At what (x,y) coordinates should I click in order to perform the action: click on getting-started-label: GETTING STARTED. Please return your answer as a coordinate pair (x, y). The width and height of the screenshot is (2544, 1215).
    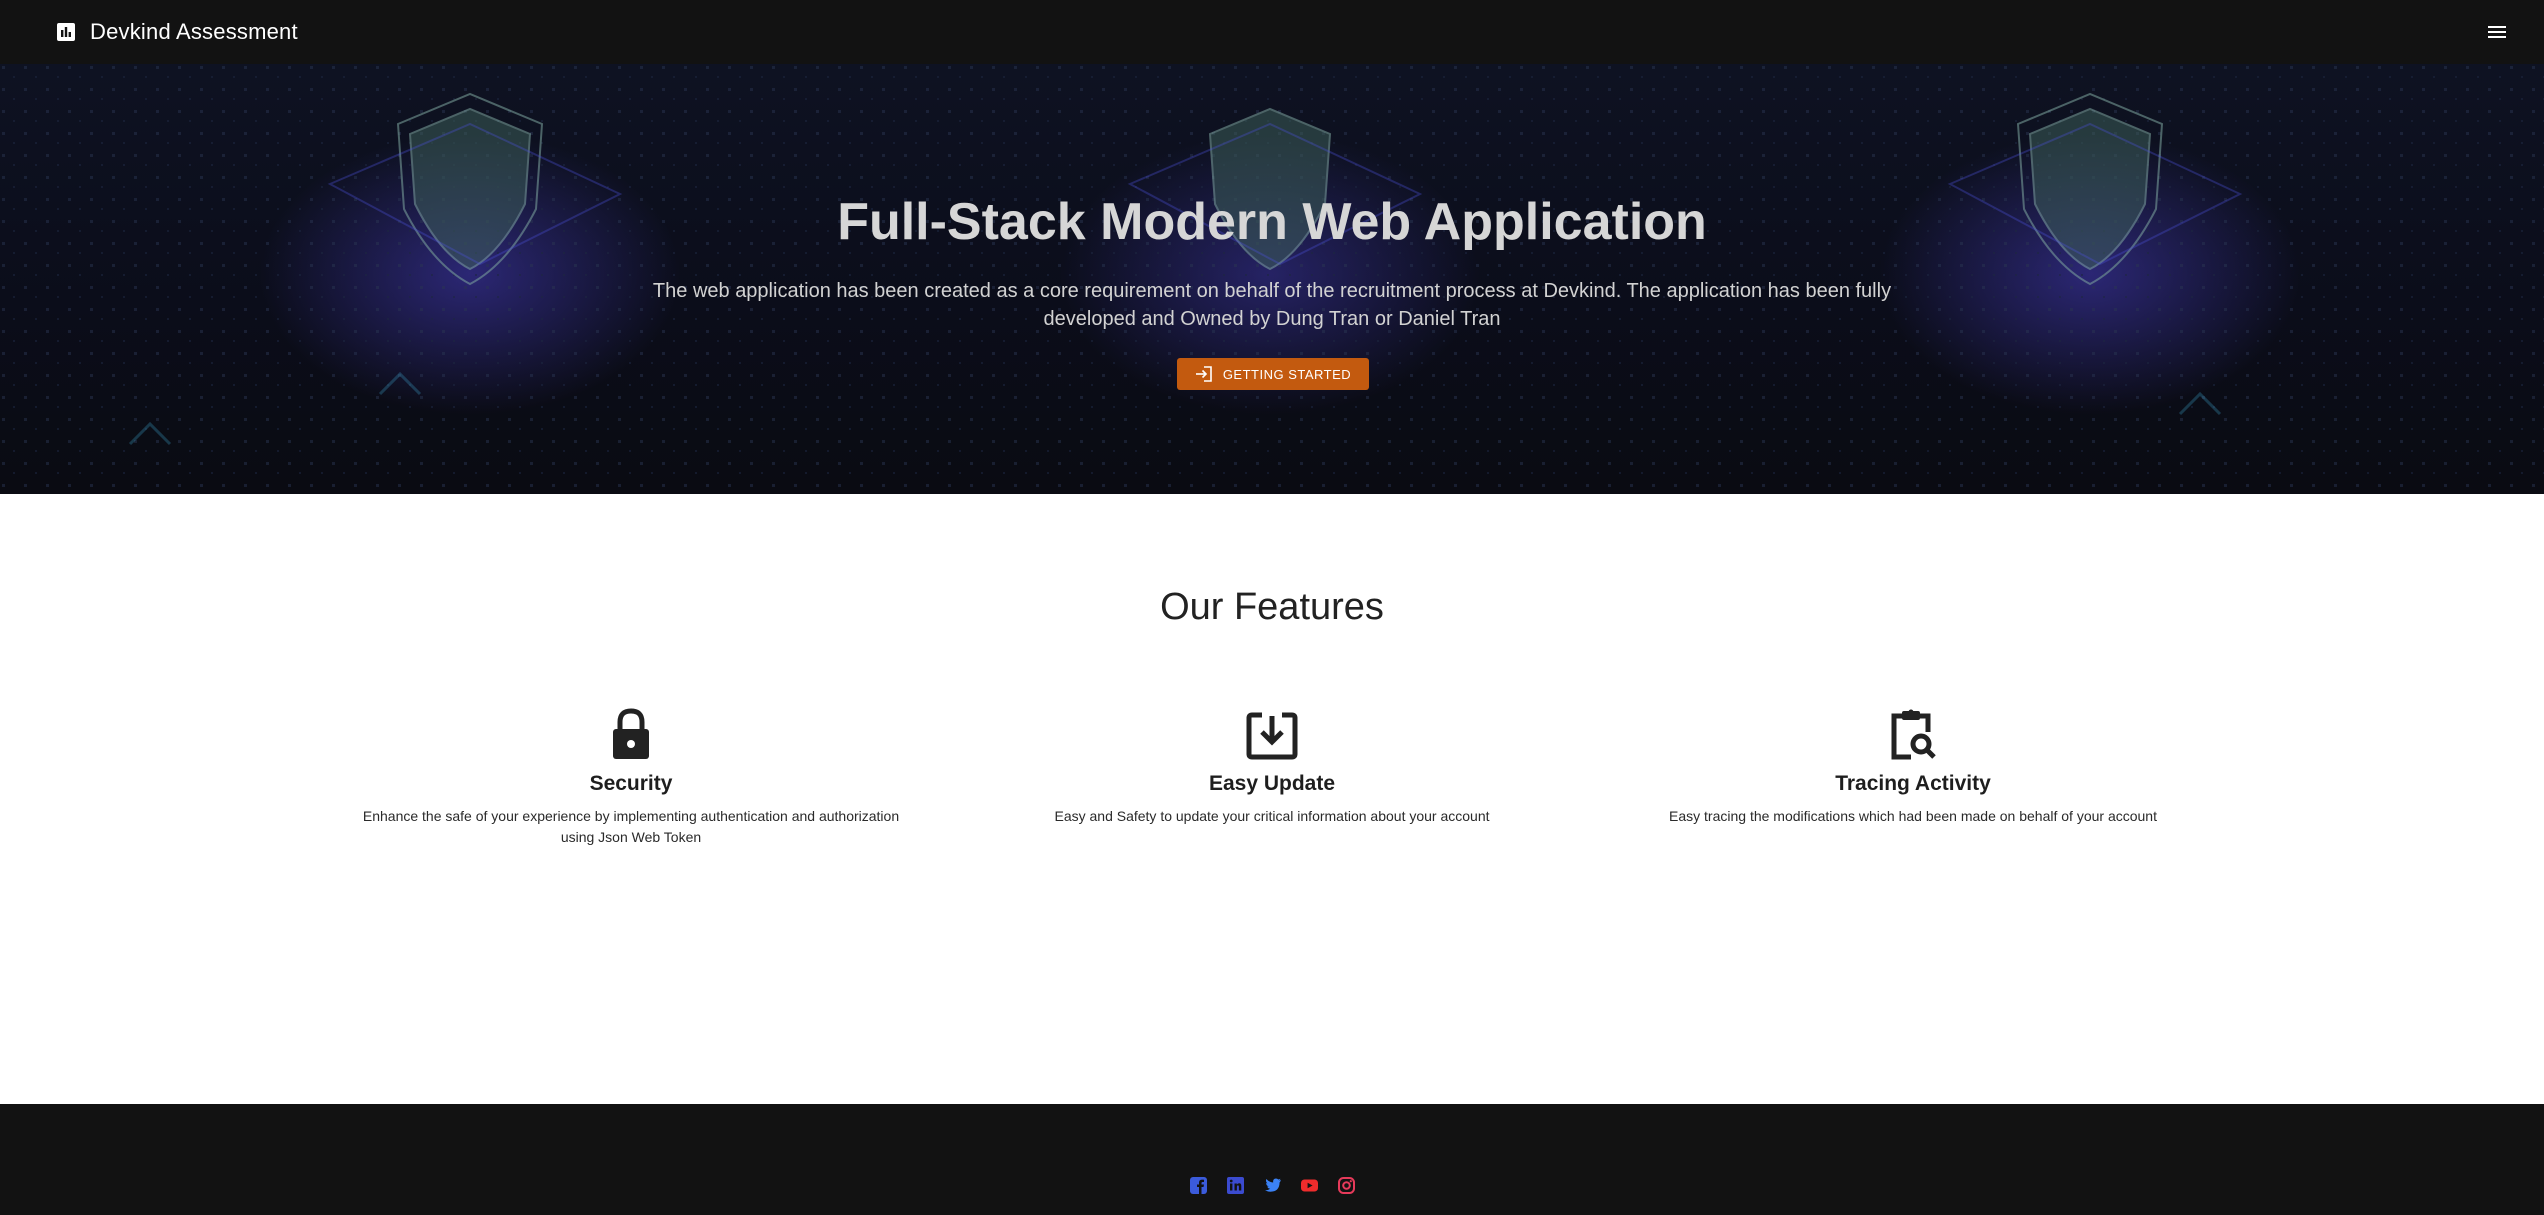
    Looking at the image, I should click on (1287, 374).